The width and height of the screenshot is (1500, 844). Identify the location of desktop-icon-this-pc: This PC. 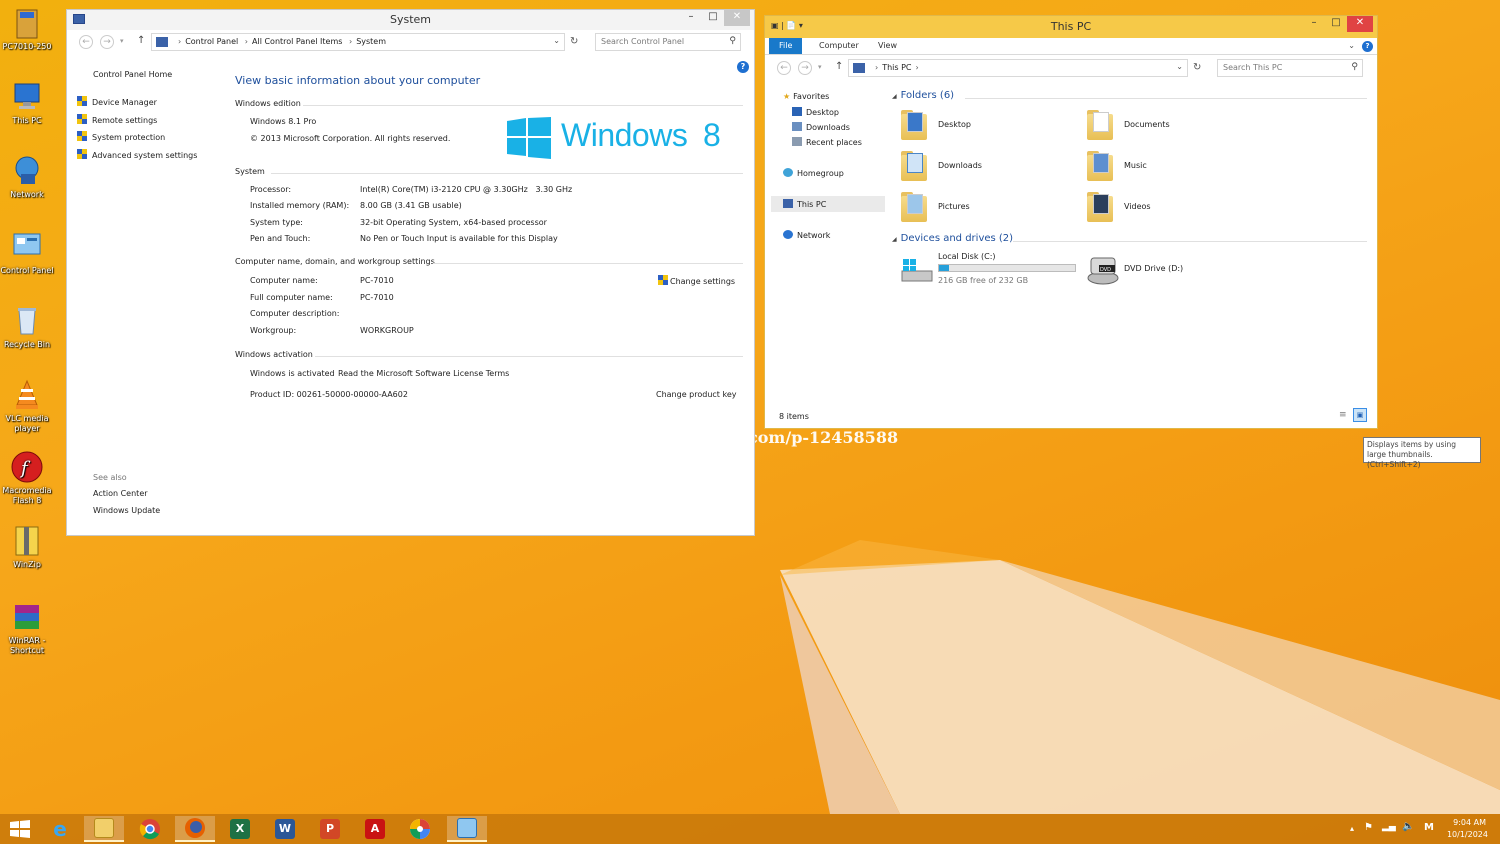
(27, 103).